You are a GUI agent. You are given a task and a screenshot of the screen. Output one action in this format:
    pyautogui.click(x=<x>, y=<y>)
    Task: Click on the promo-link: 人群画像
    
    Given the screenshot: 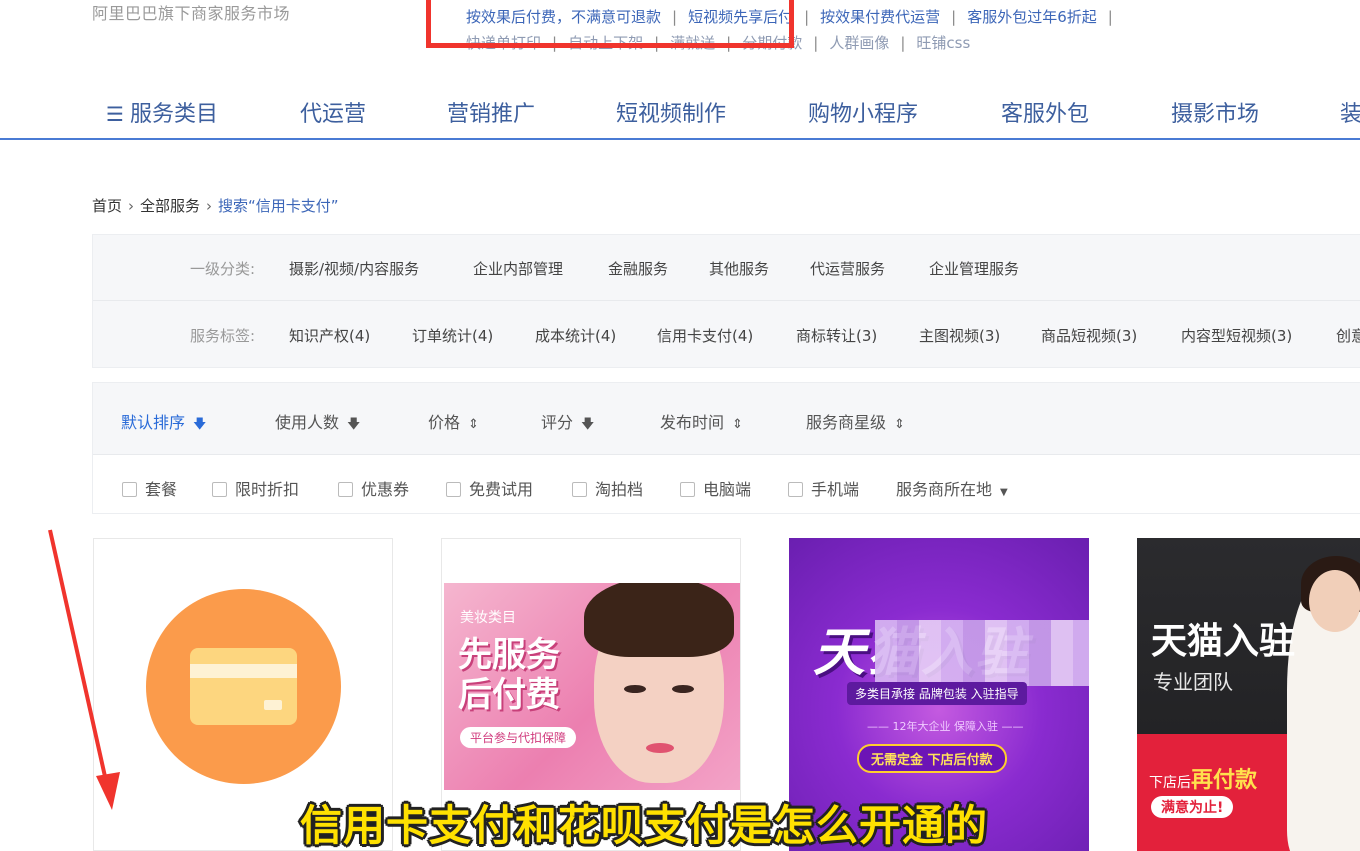 What is the action you would take?
    pyautogui.click(x=859, y=43)
    